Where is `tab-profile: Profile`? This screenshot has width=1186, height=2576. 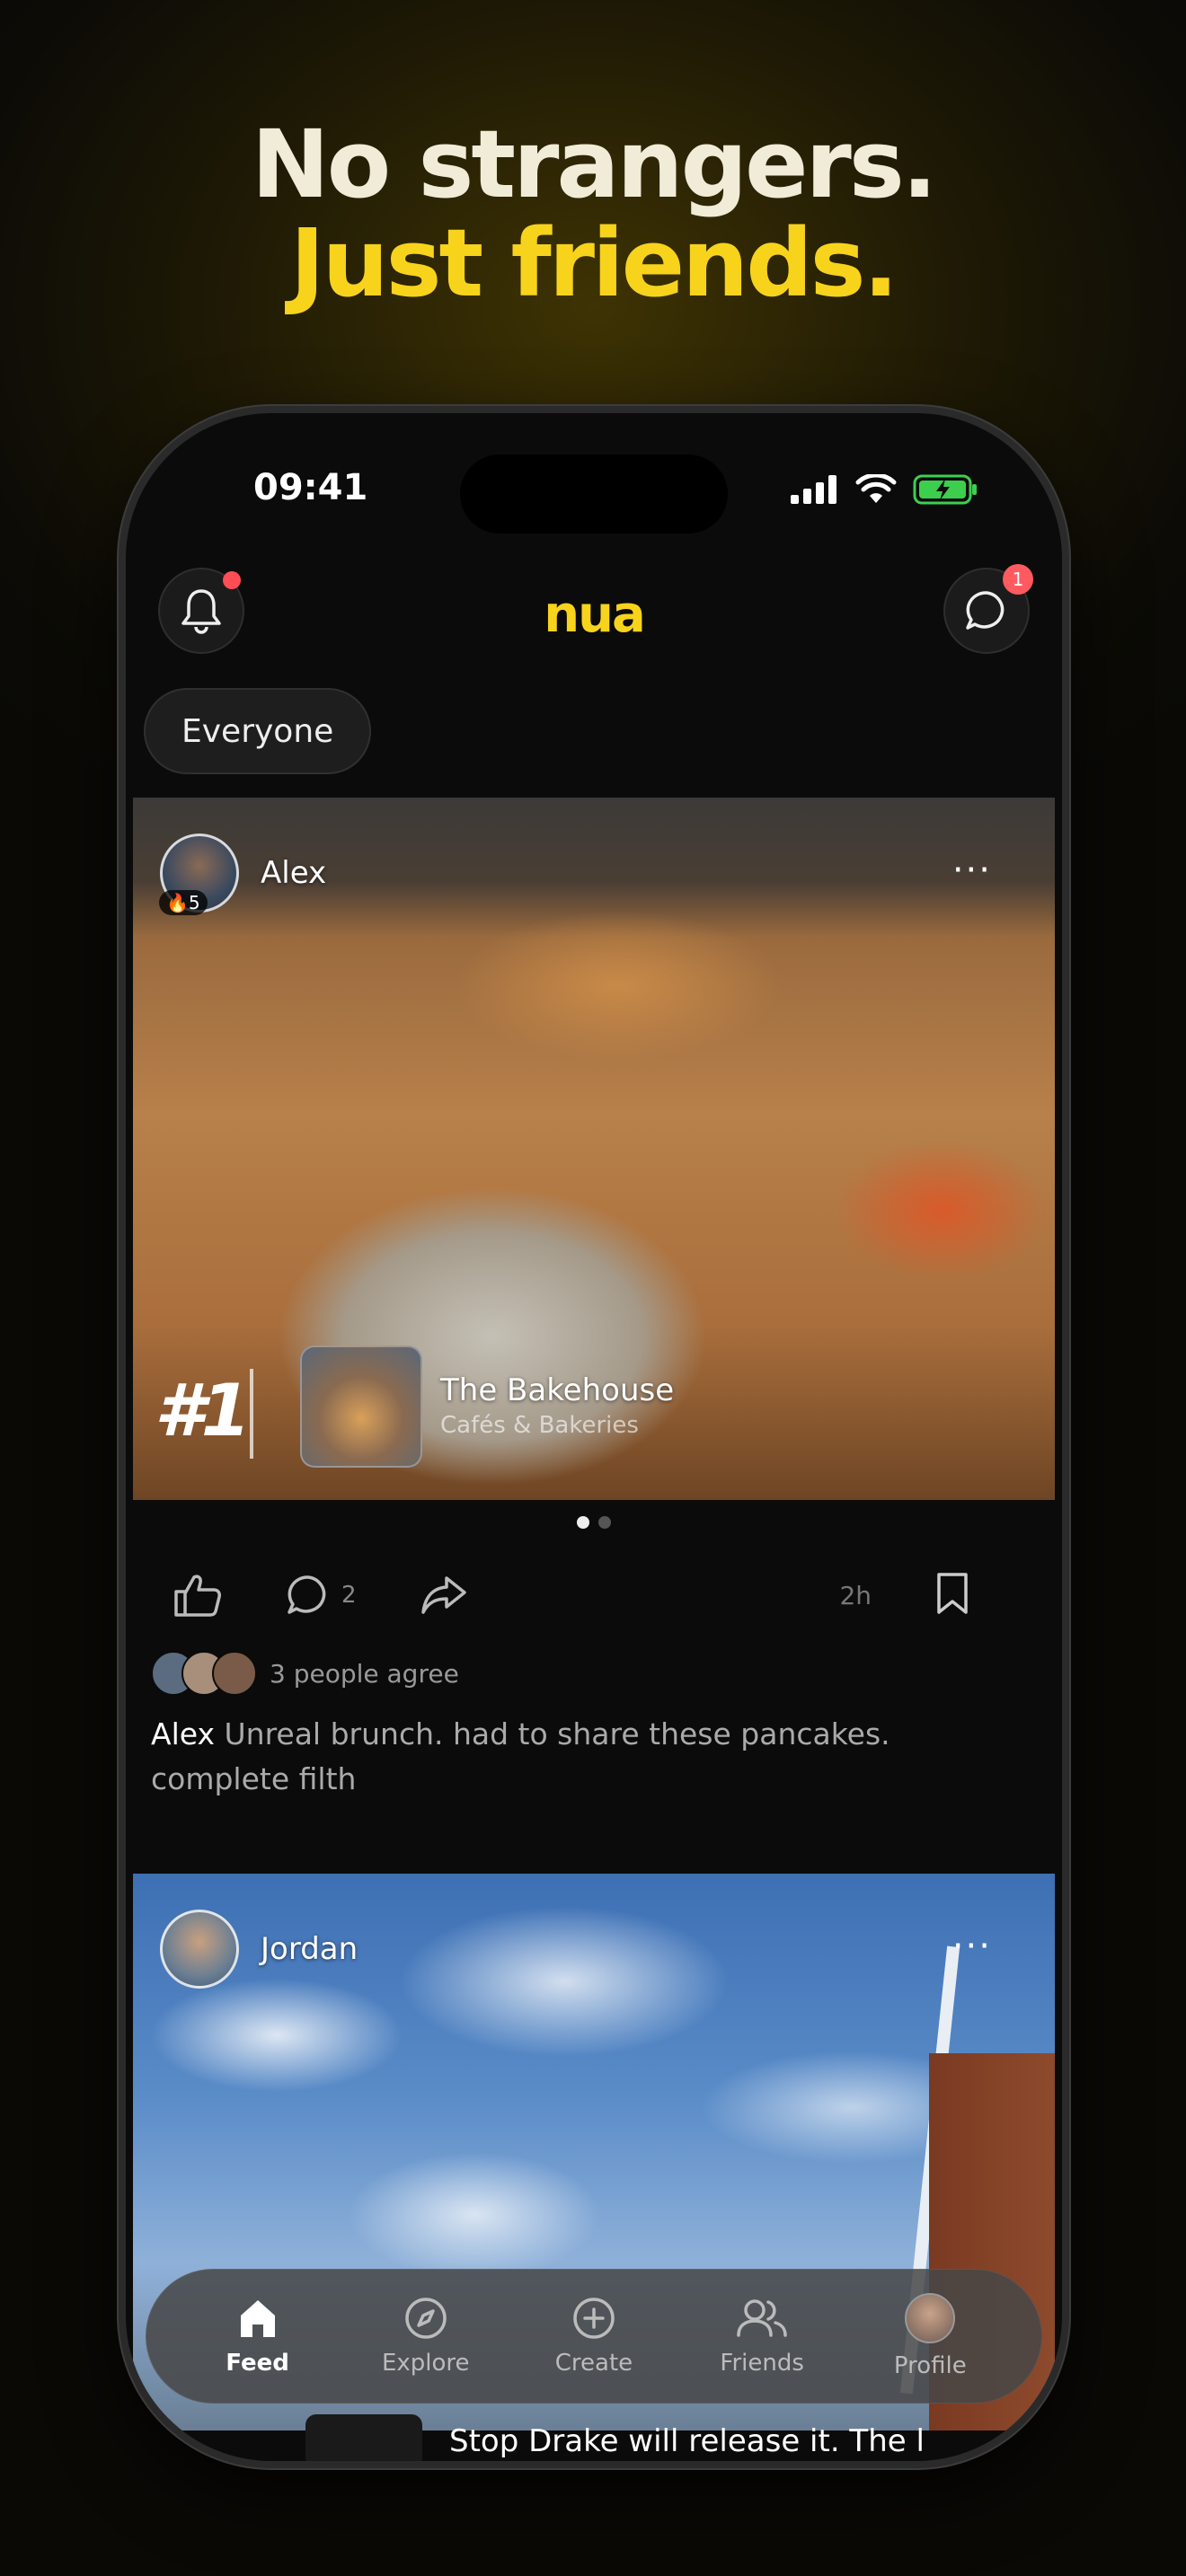
tab-profile: Profile is located at coordinates (930, 2336).